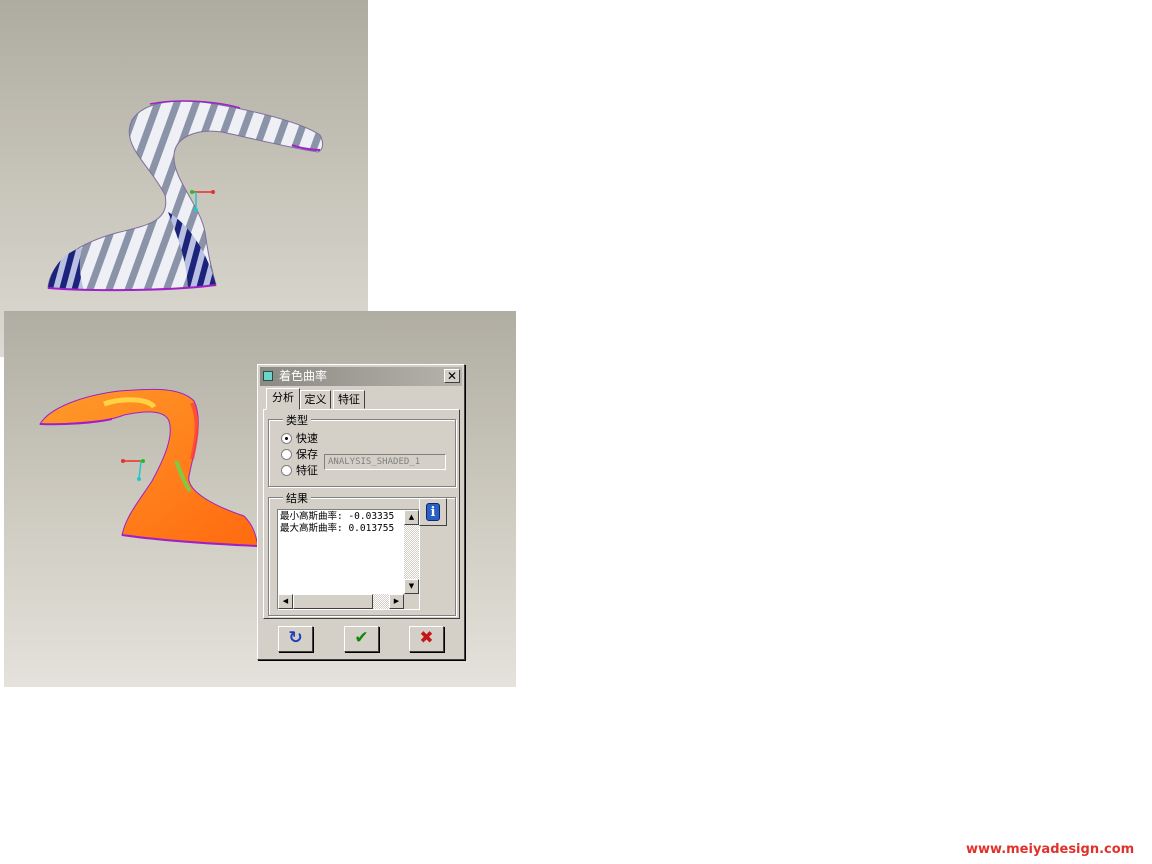 This screenshot has width=1152, height=864. I want to click on ok-button: ✔, so click(361, 639).